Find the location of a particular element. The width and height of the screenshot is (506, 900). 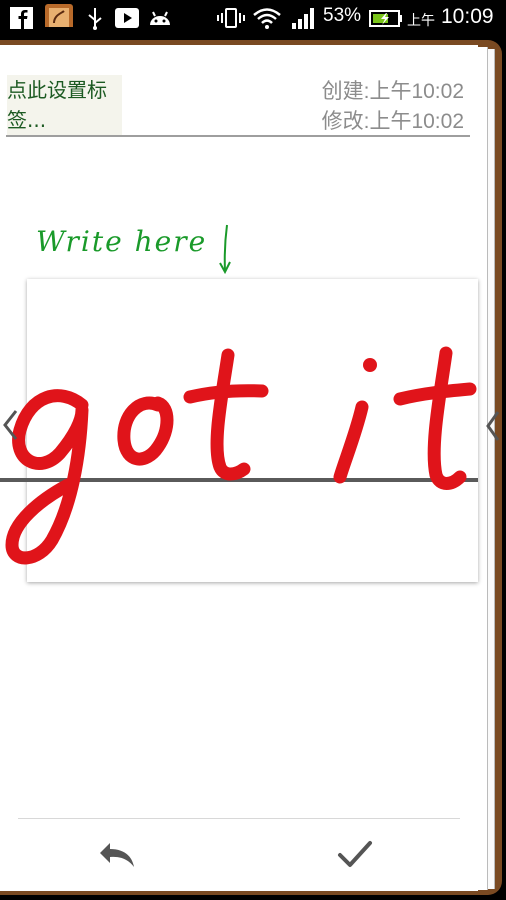

app-icon is located at coordinates (59, 15).